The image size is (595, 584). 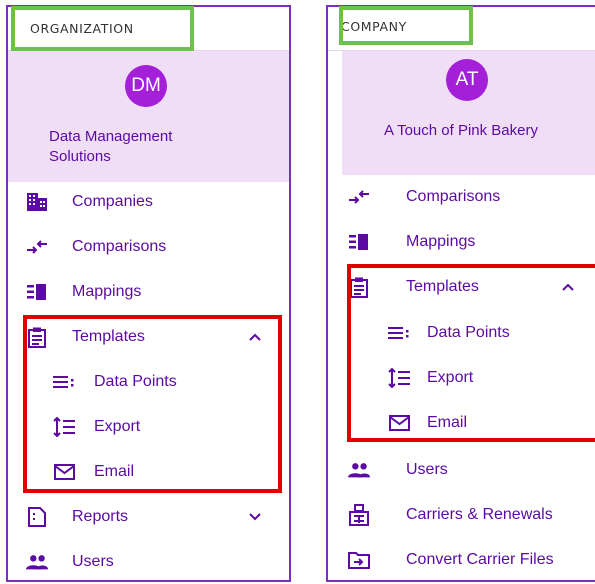 What do you see at coordinates (146, 86) in the screenshot?
I see `avatar: DM` at bounding box center [146, 86].